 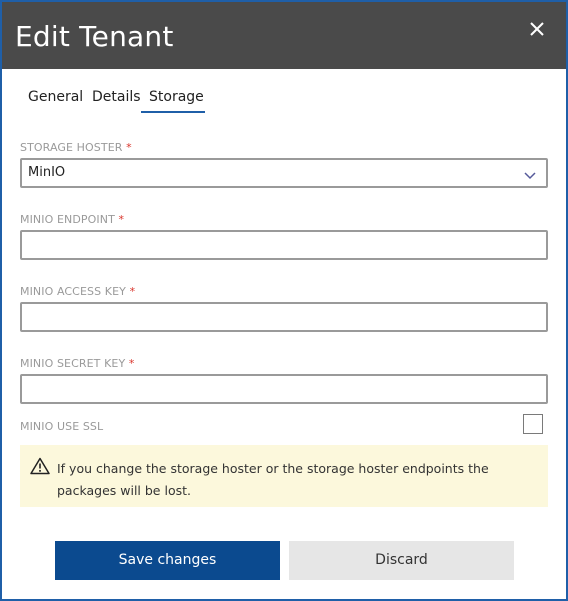 I want to click on minio-use-ssl-checkbox, so click(x=533, y=424).